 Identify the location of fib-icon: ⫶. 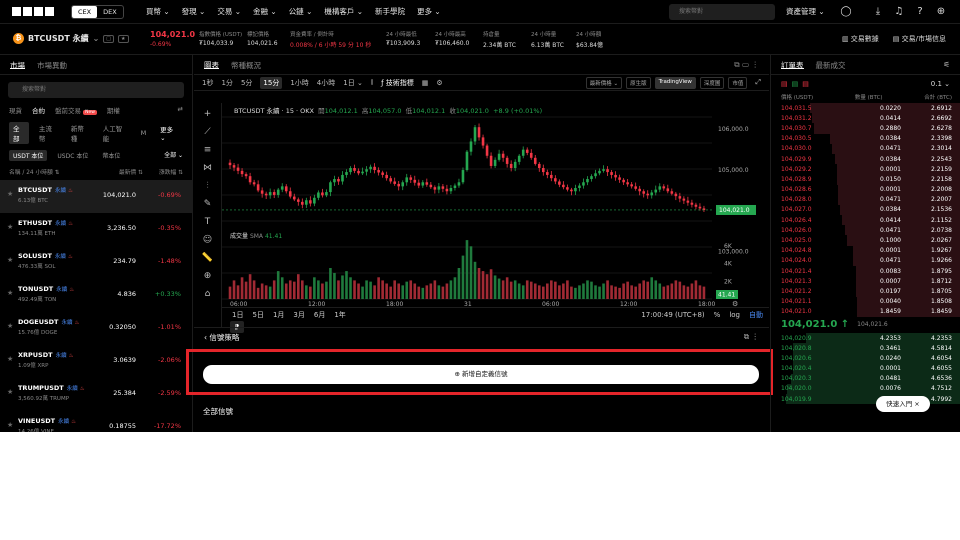
(207, 186).